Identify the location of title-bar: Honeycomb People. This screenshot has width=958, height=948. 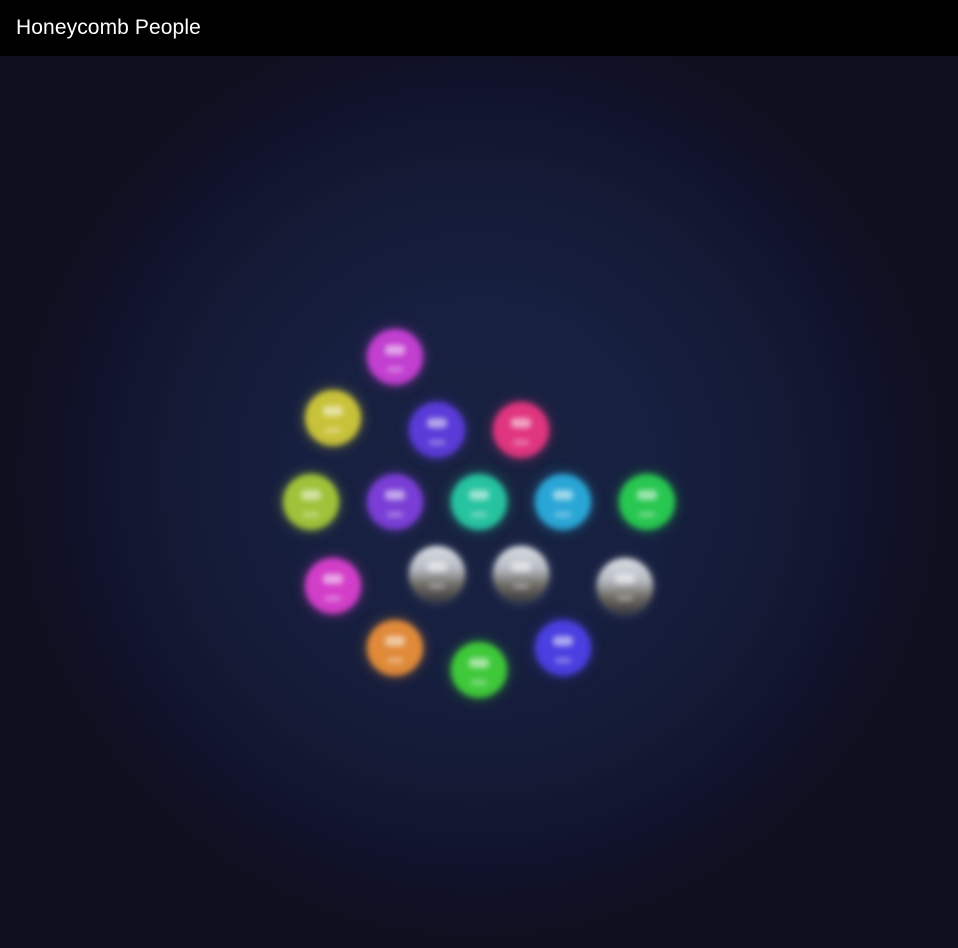
(479, 28).